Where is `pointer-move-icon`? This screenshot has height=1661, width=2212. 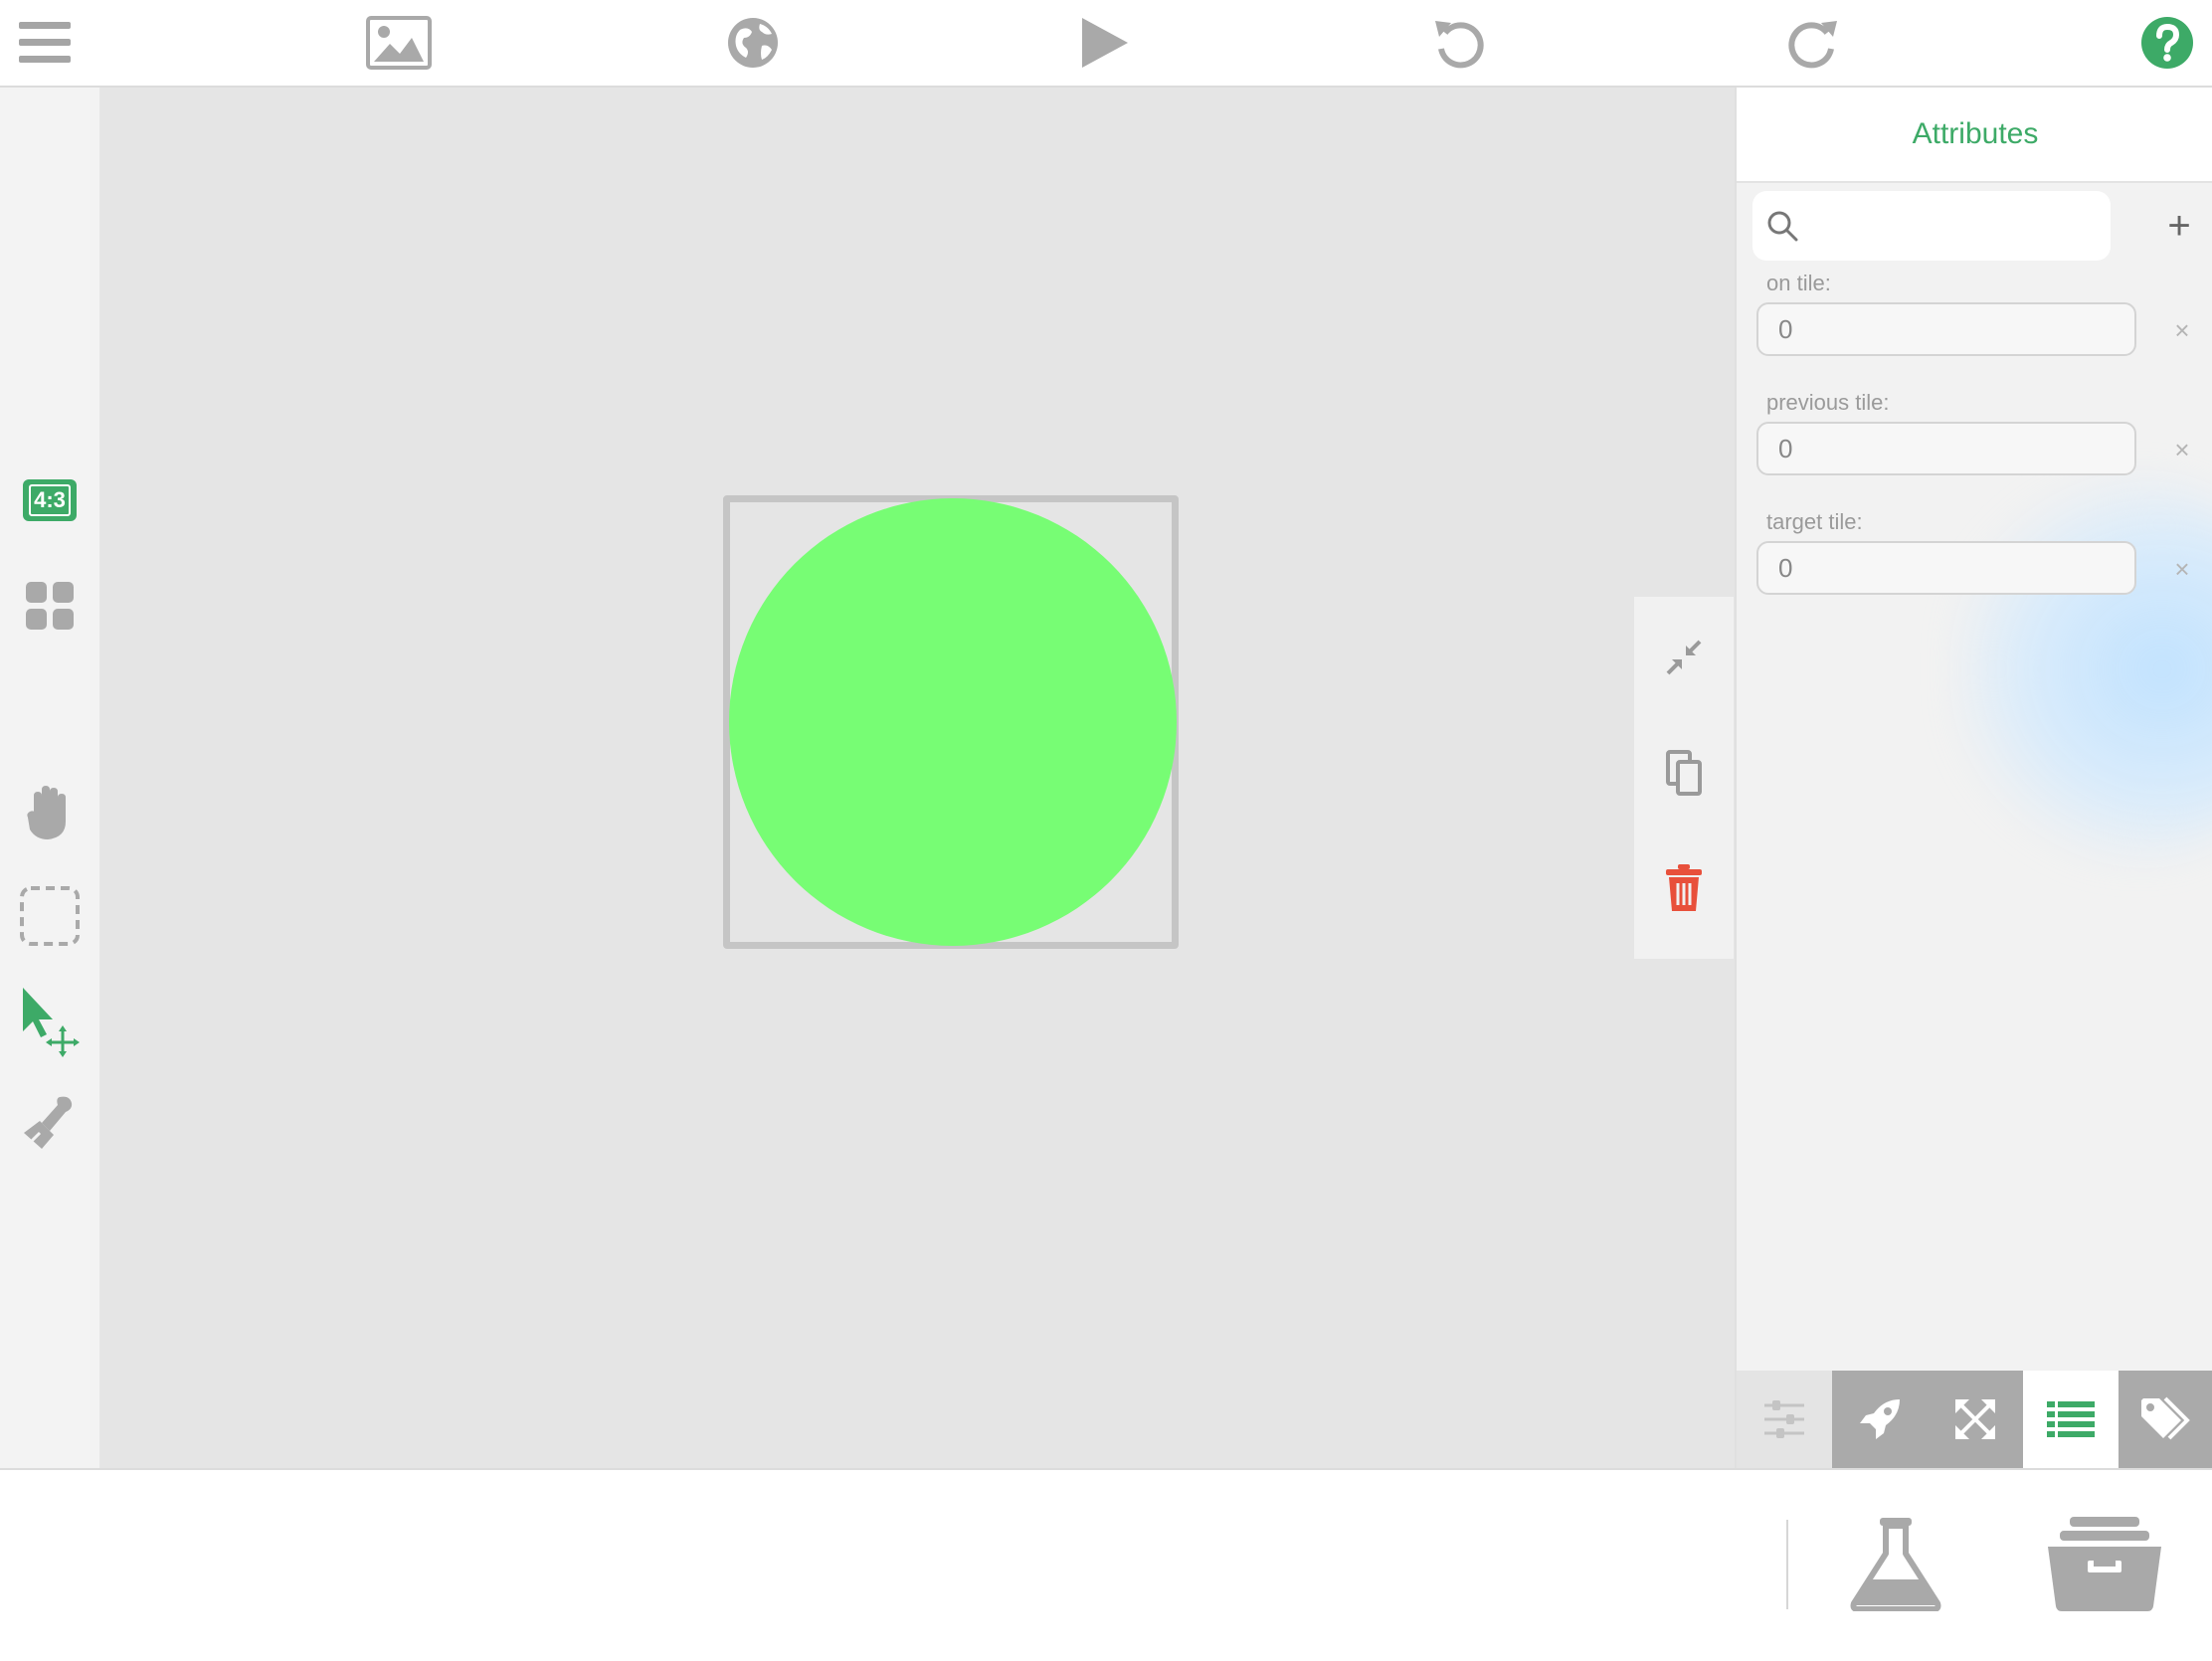 pointer-move-icon is located at coordinates (50, 1022).